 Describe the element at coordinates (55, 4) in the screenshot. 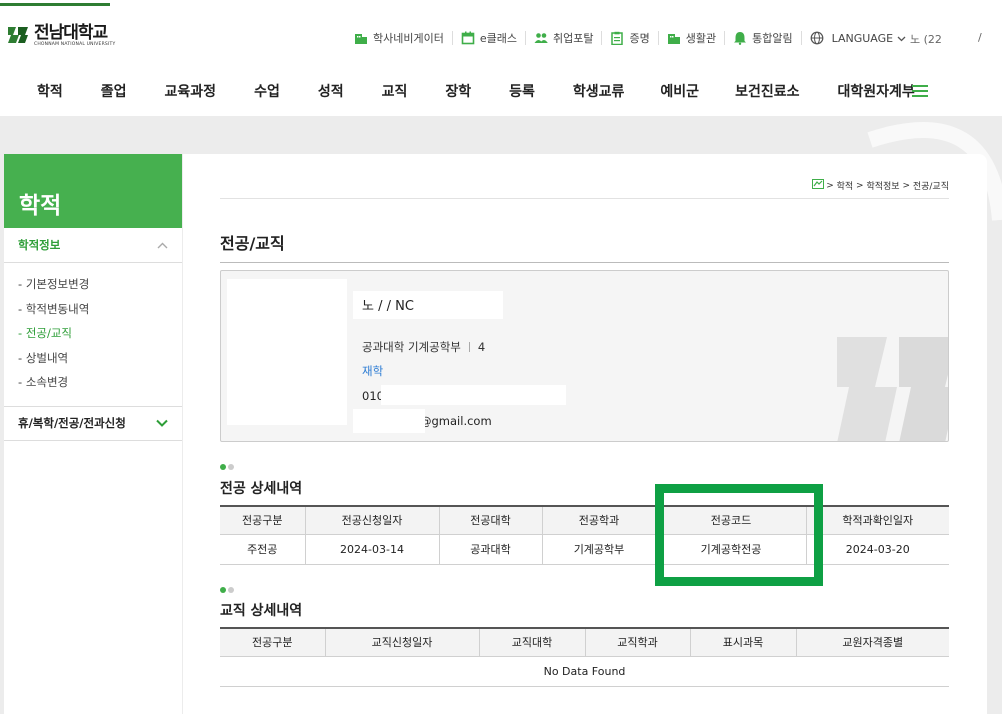

I see `logo-accent-bar` at that location.